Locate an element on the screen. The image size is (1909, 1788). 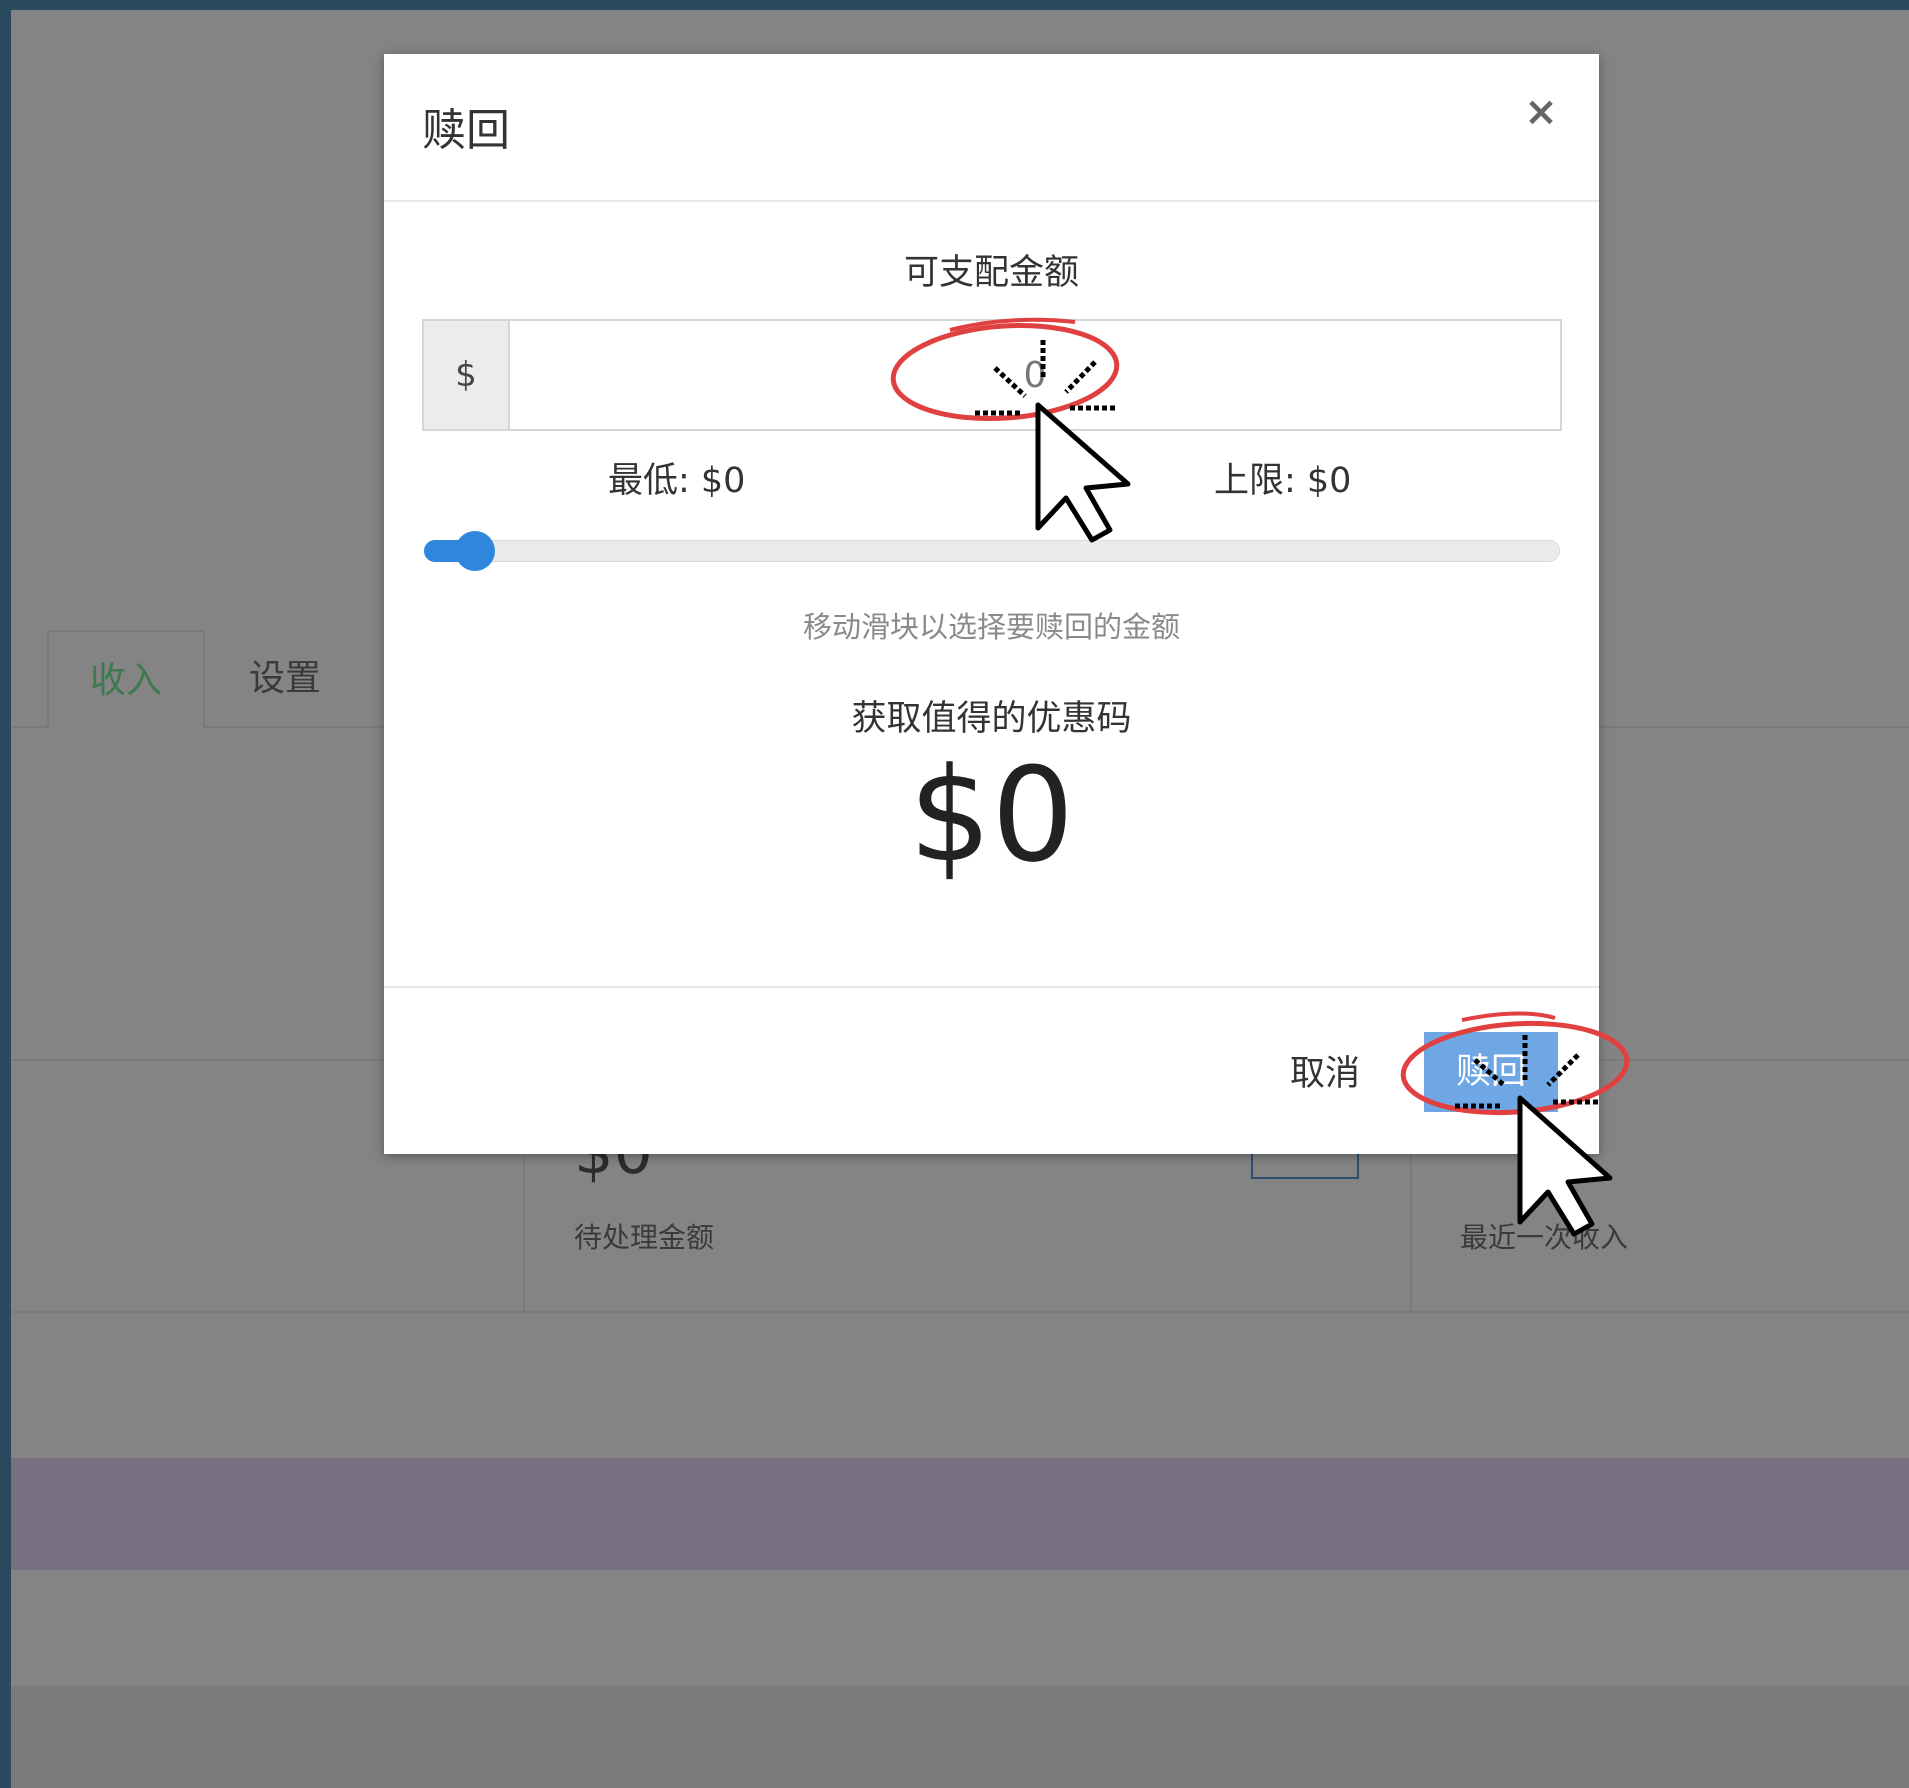
footer-divider is located at coordinates (991, 987).